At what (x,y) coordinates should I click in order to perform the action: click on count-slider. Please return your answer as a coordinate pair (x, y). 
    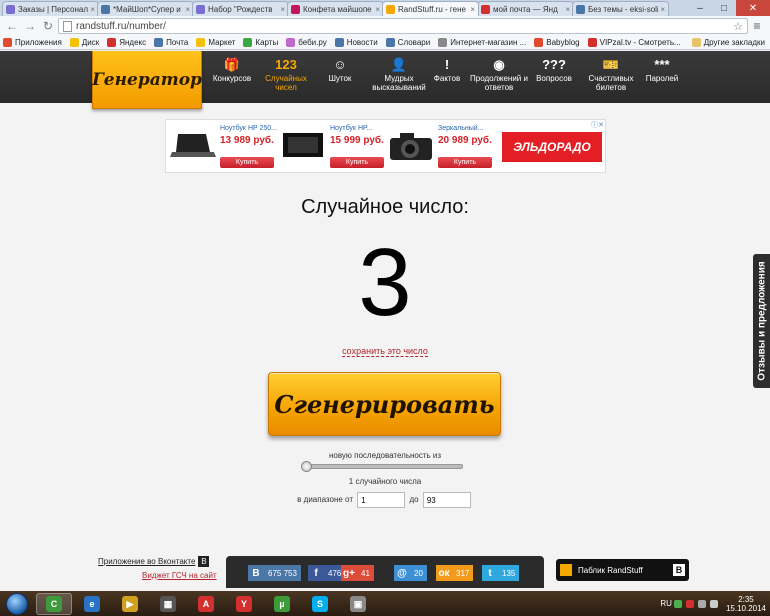
    Looking at the image, I should click on (382, 466).